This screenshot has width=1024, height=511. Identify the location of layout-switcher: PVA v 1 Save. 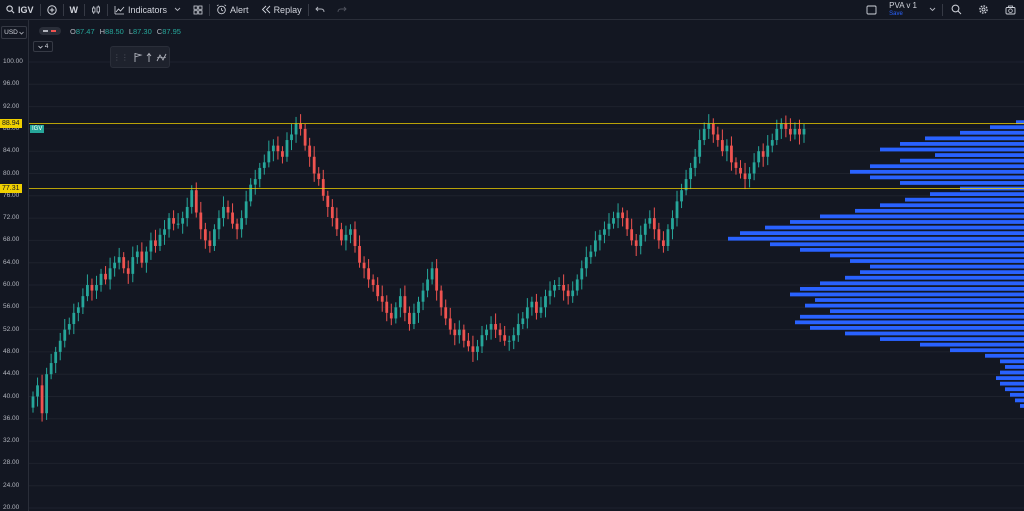
(903, 9).